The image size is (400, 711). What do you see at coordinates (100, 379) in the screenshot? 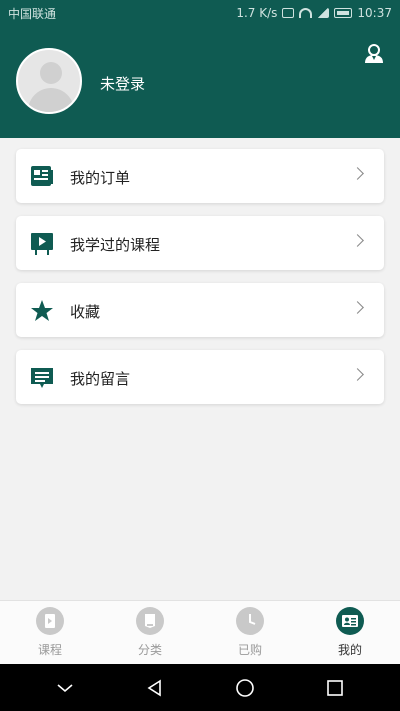
I see `menu-item-label: 我的留言` at bounding box center [100, 379].